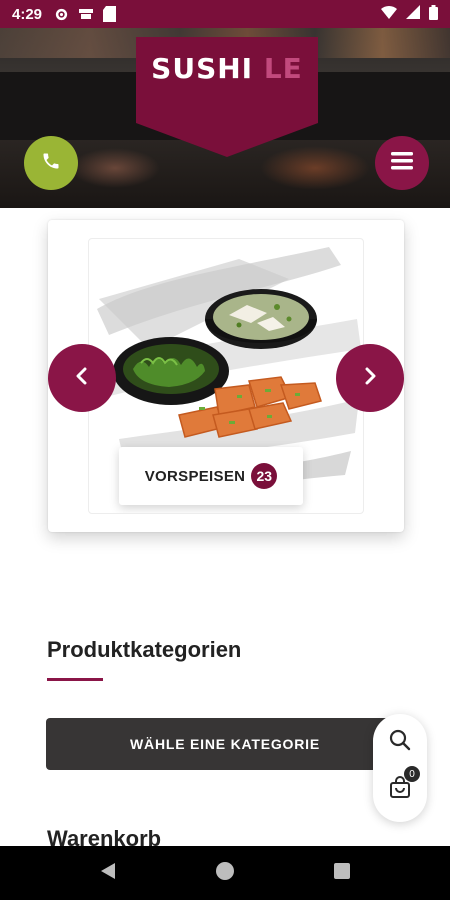 Image resolution: width=450 pixels, height=900 pixels. What do you see at coordinates (389, 14) in the screenshot?
I see `wifi-icon` at bounding box center [389, 14].